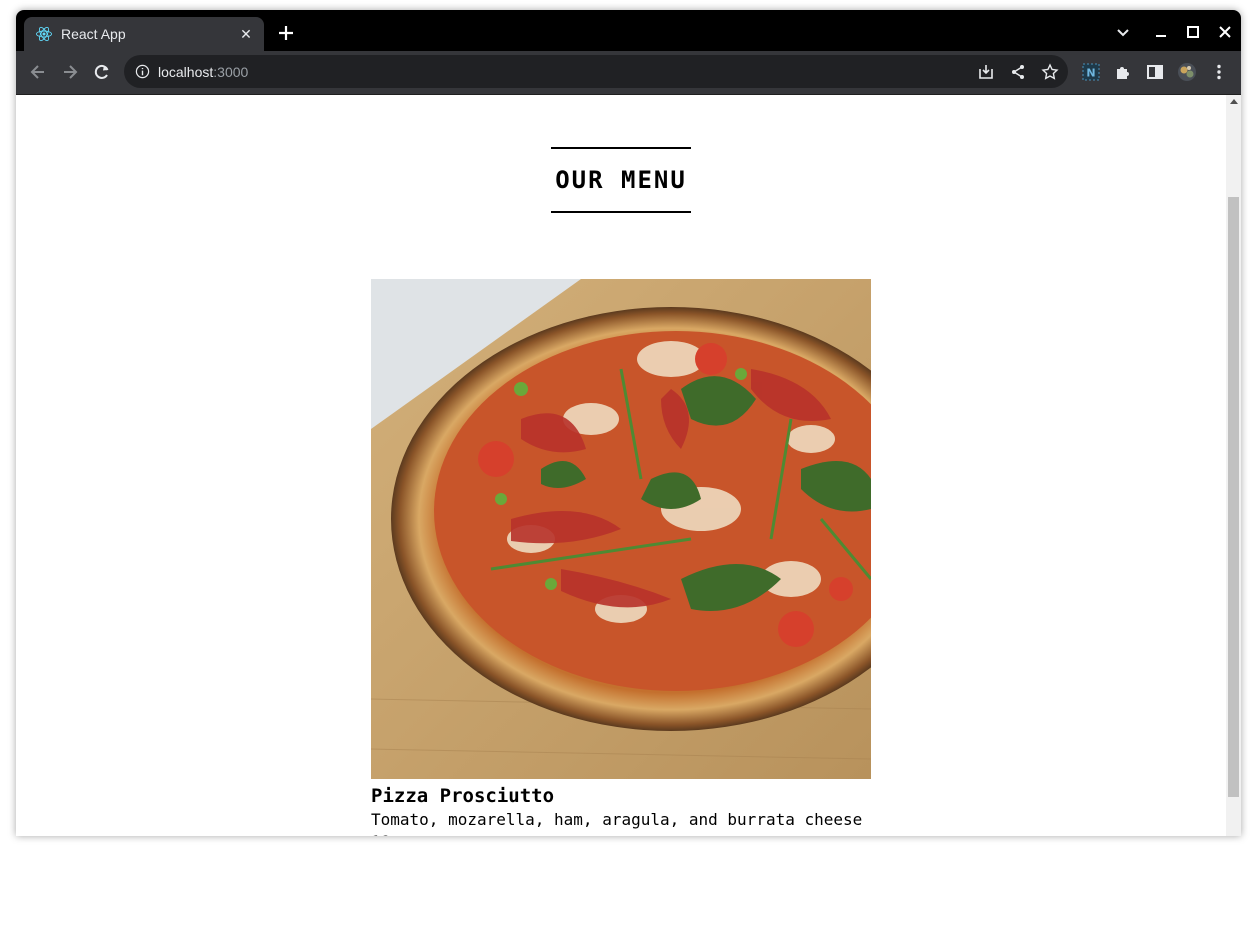  I want to click on svg-text: N, so click(1090, 73).